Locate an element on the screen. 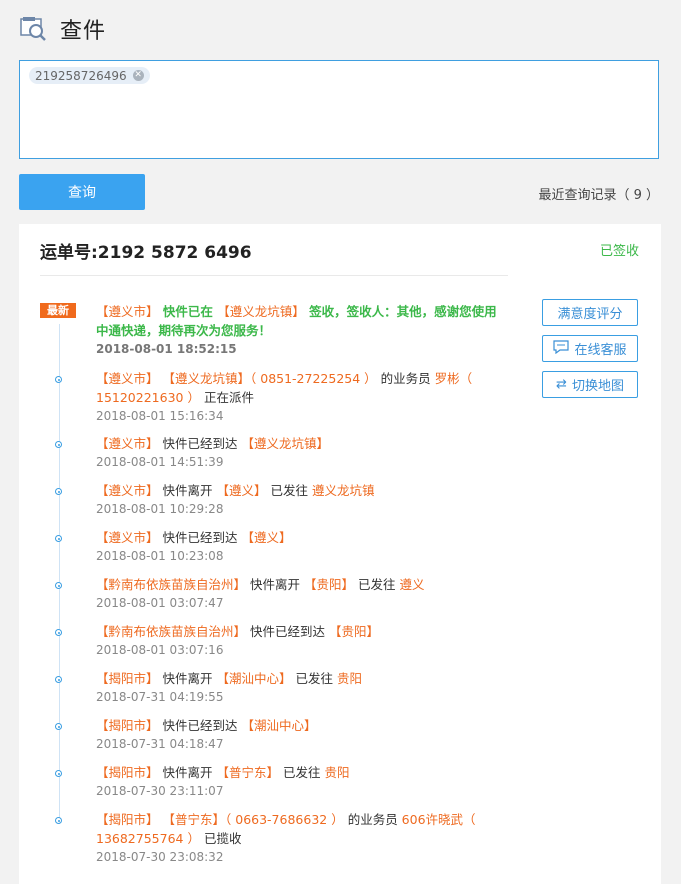 This screenshot has height=884, width=681. timeline-event: 【遵义市】 快件已经到达 【遵义龙坑镇】 2018-08-01 14:51:39 is located at coordinates (301, 452).